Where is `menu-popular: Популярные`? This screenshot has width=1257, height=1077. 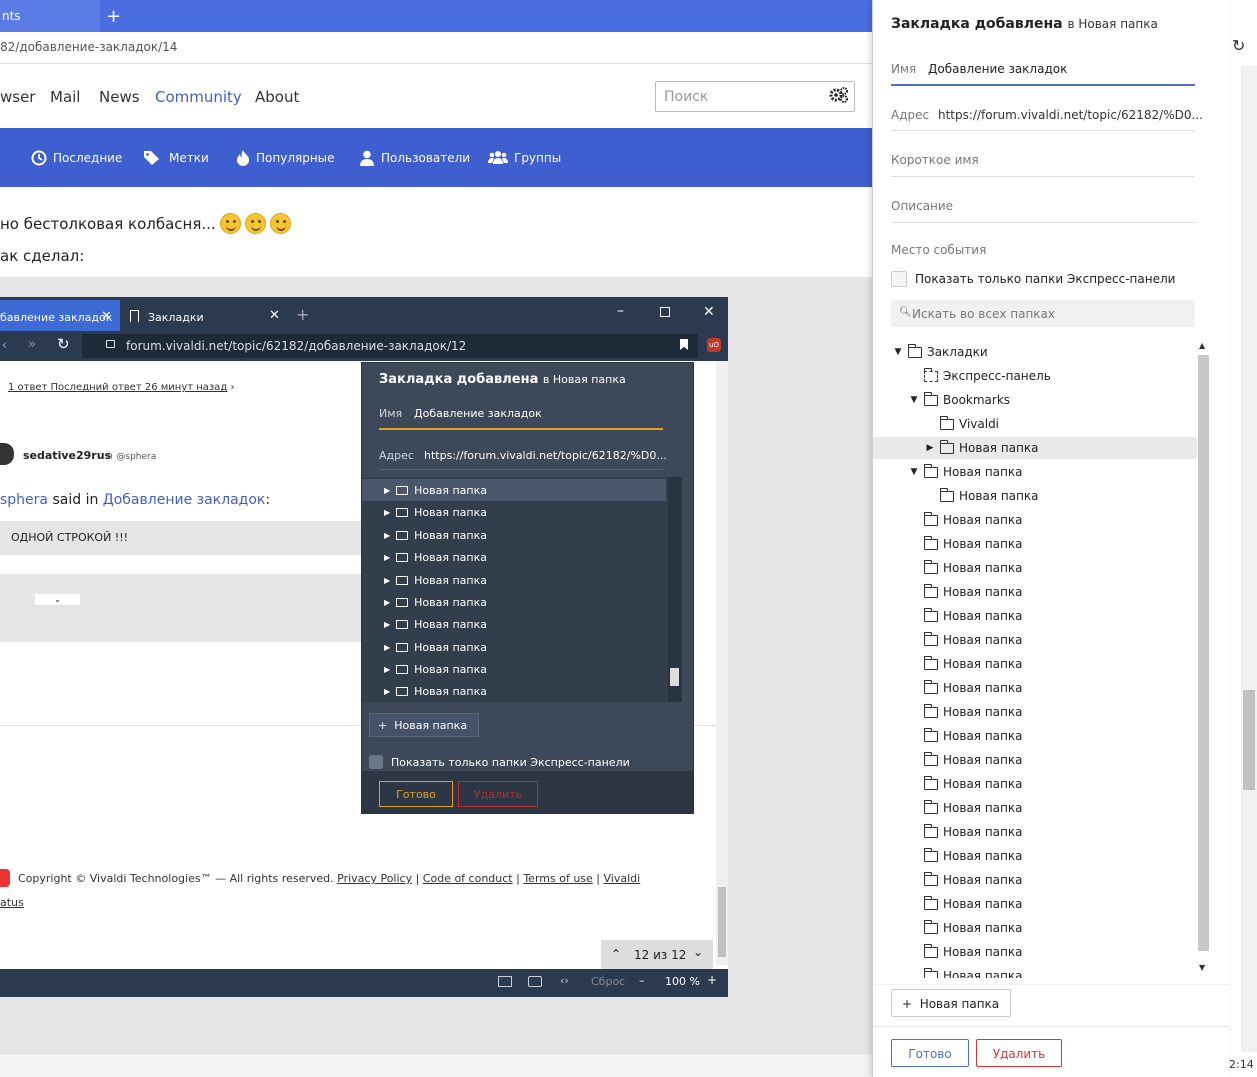
menu-popular: Популярные is located at coordinates (285, 158).